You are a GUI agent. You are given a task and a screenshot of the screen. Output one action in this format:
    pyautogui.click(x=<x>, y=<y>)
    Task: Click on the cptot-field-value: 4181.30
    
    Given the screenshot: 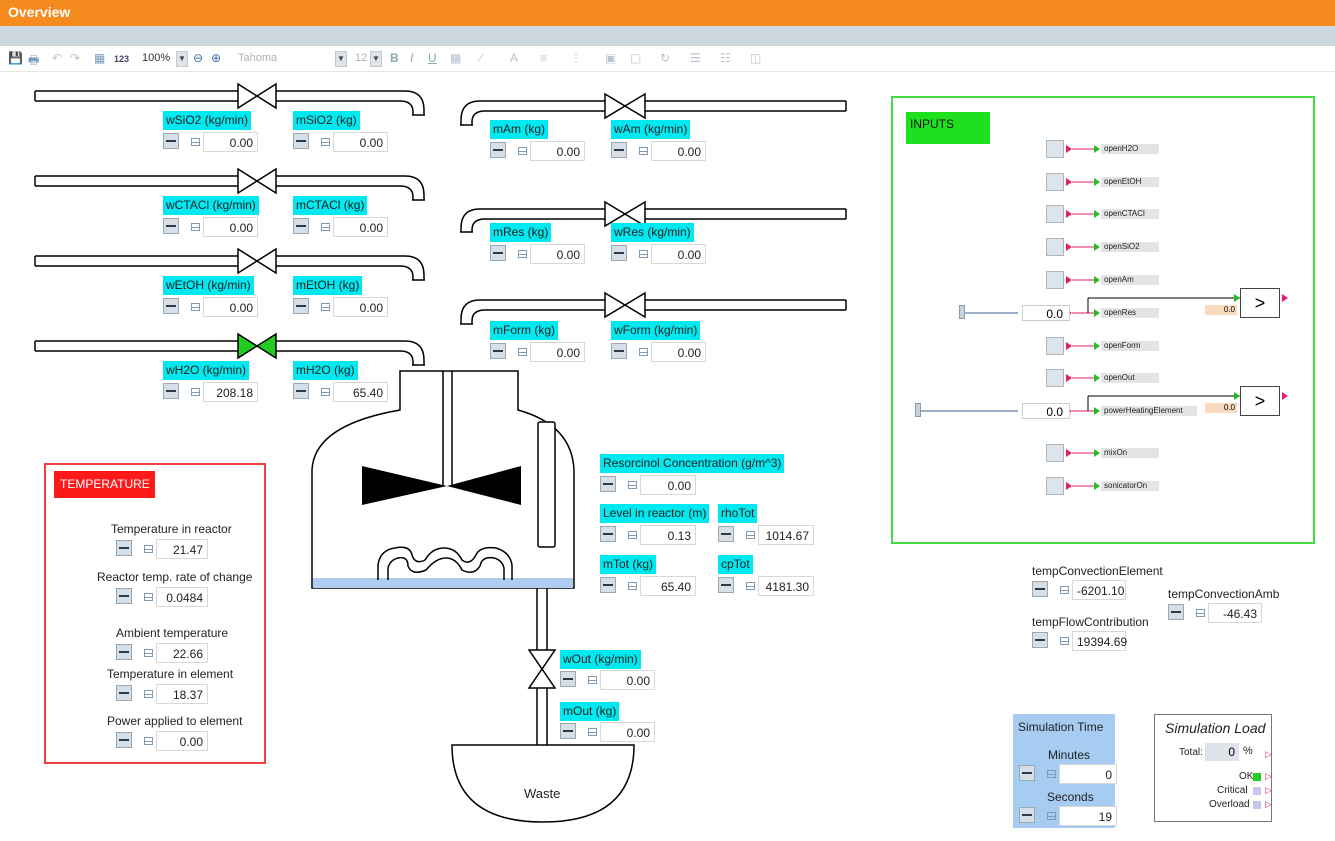 What is the action you would take?
    pyautogui.click(x=786, y=586)
    